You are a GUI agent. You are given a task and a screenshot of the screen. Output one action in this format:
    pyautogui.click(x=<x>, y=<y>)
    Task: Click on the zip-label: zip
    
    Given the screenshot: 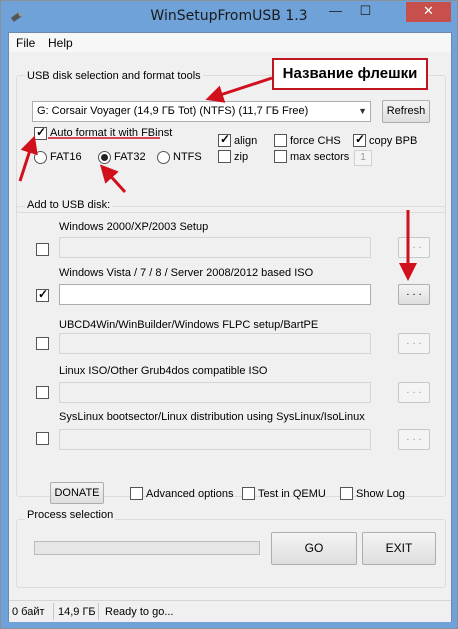 What is the action you would take?
    pyautogui.click(x=241, y=157)
    